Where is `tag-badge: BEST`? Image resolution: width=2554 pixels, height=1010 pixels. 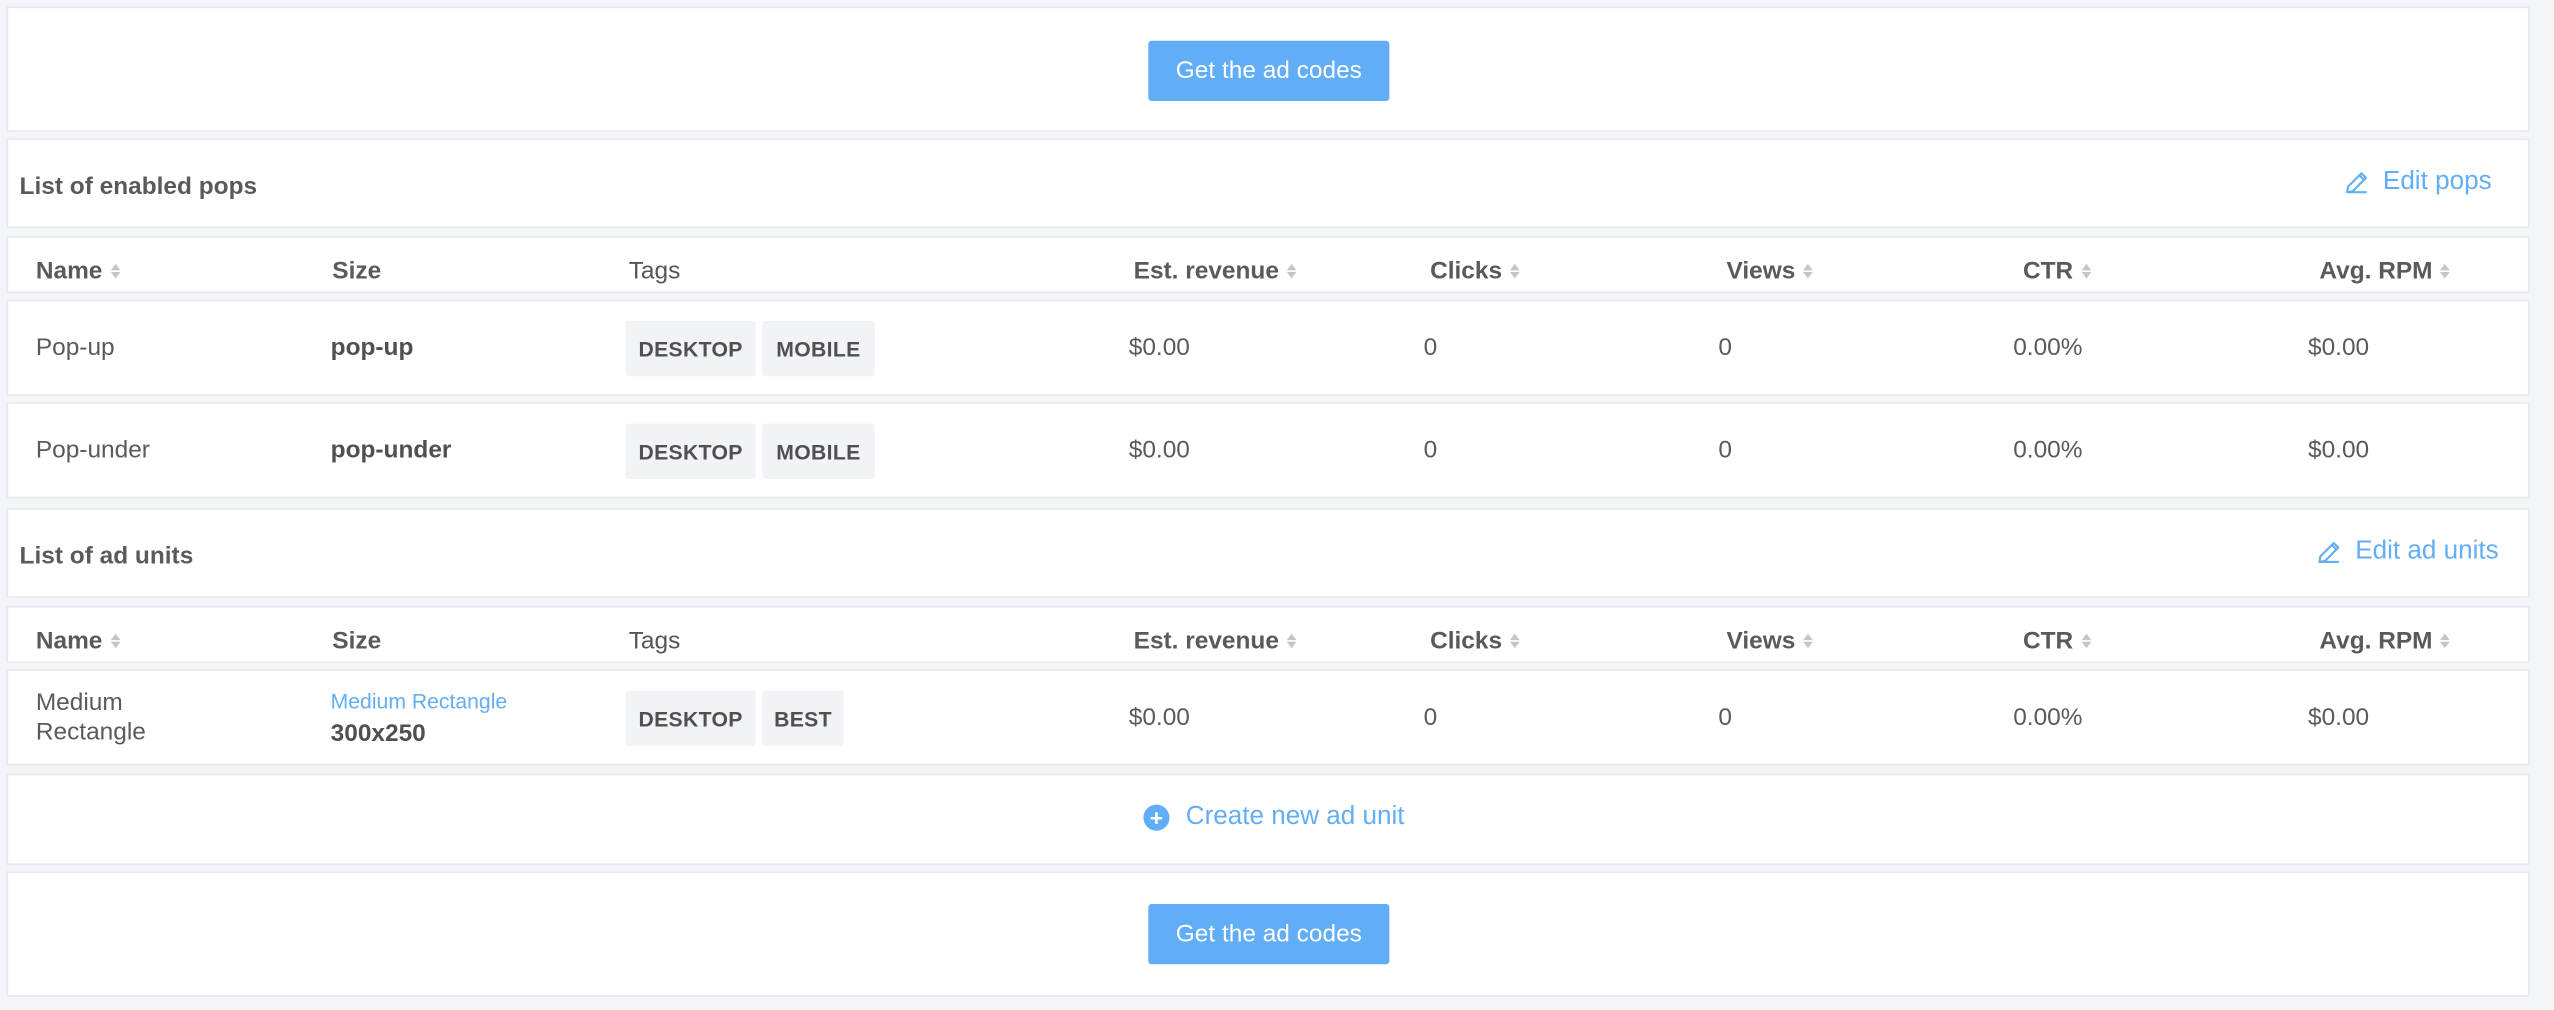 tag-badge: BEST is located at coordinates (803, 718).